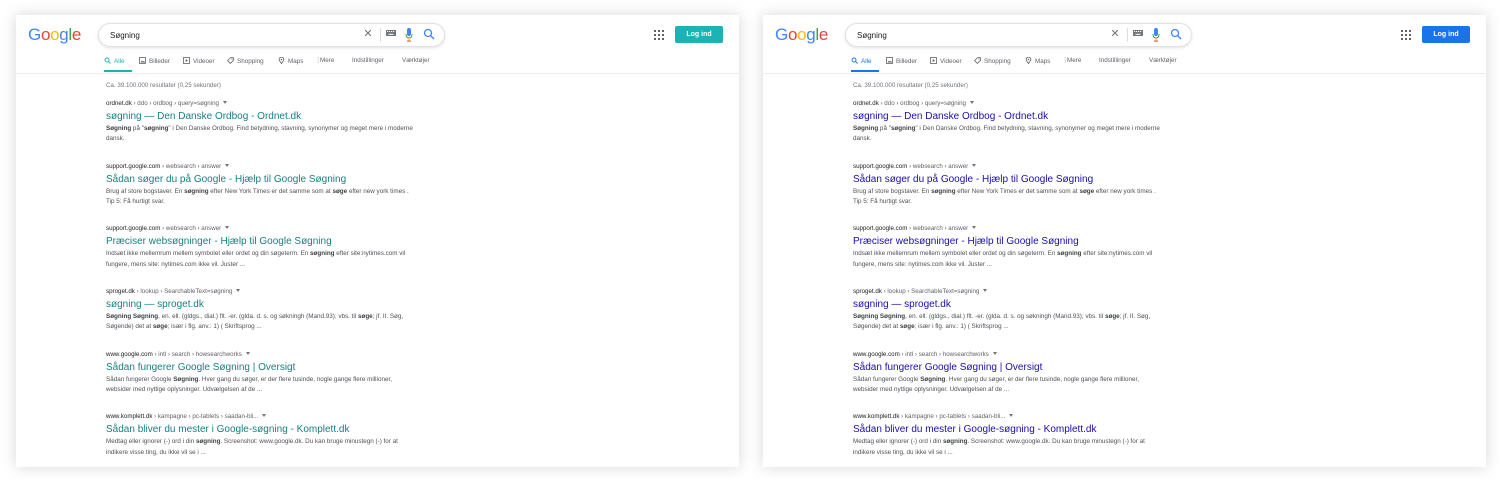 This screenshot has height=483, width=1500. Describe the element at coordinates (867, 292) in the screenshot. I see `result-domain: sproget.dk` at that location.